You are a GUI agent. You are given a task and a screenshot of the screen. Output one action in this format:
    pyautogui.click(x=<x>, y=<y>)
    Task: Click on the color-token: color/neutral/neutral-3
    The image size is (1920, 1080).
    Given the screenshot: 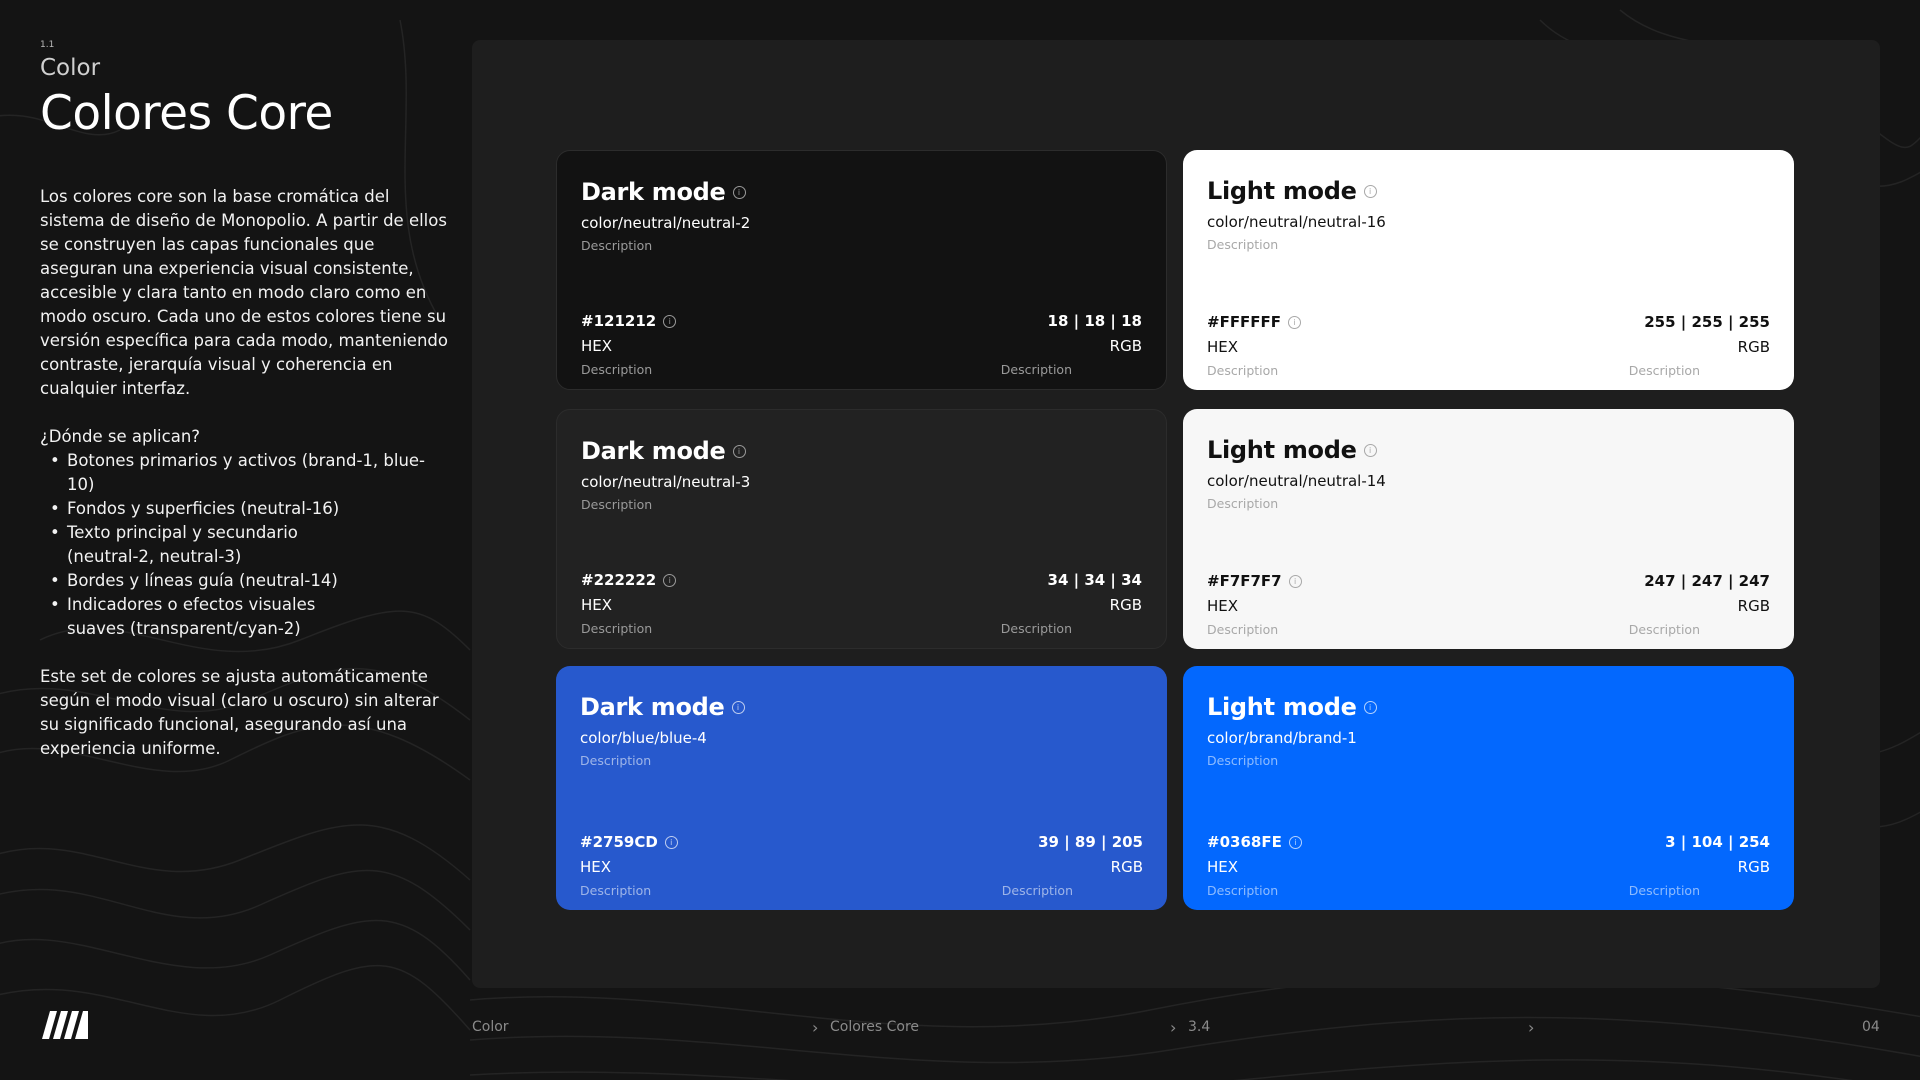 What is the action you would take?
    pyautogui.click(x=666, y=482)
    